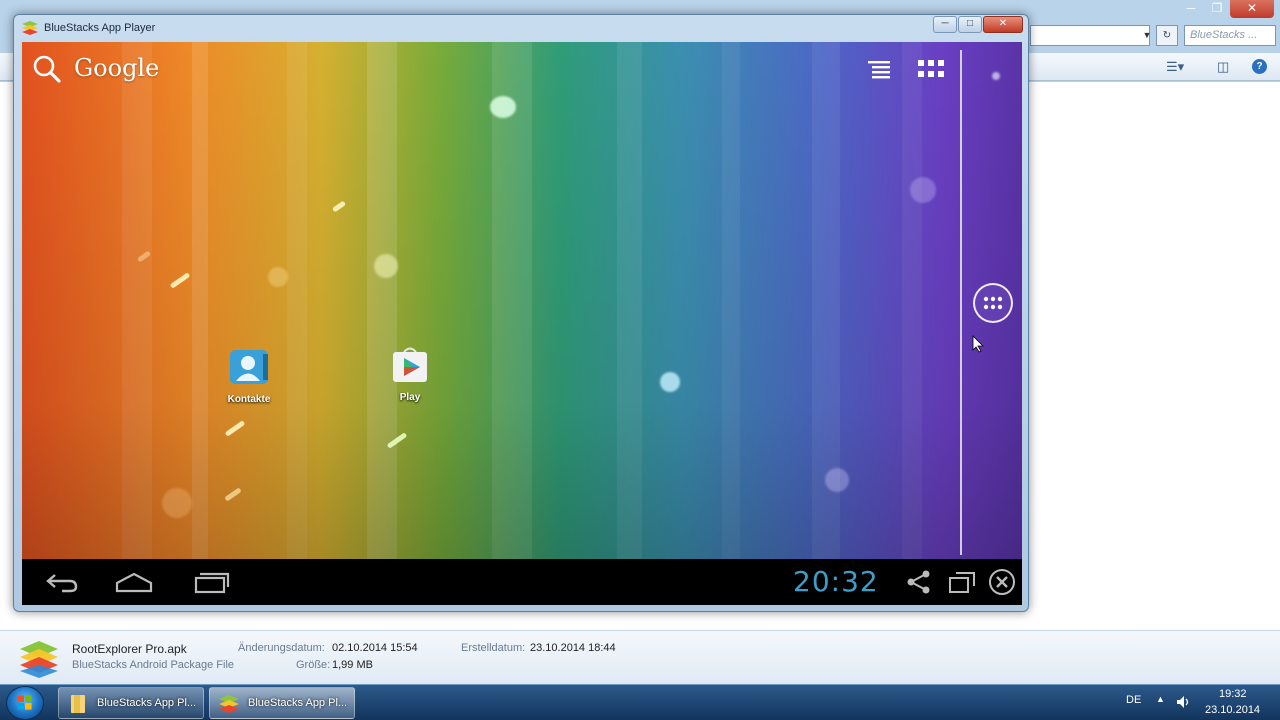  Describe the element at coordinates (313, 665) in the screenshot. I see `size-label: Größe:` at that location.